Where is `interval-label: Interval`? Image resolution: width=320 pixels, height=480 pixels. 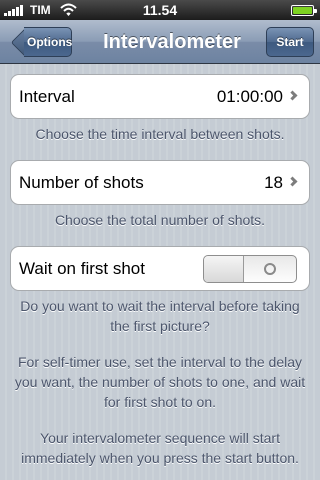
interval-label: Interval is located at coordinates (47, 96).